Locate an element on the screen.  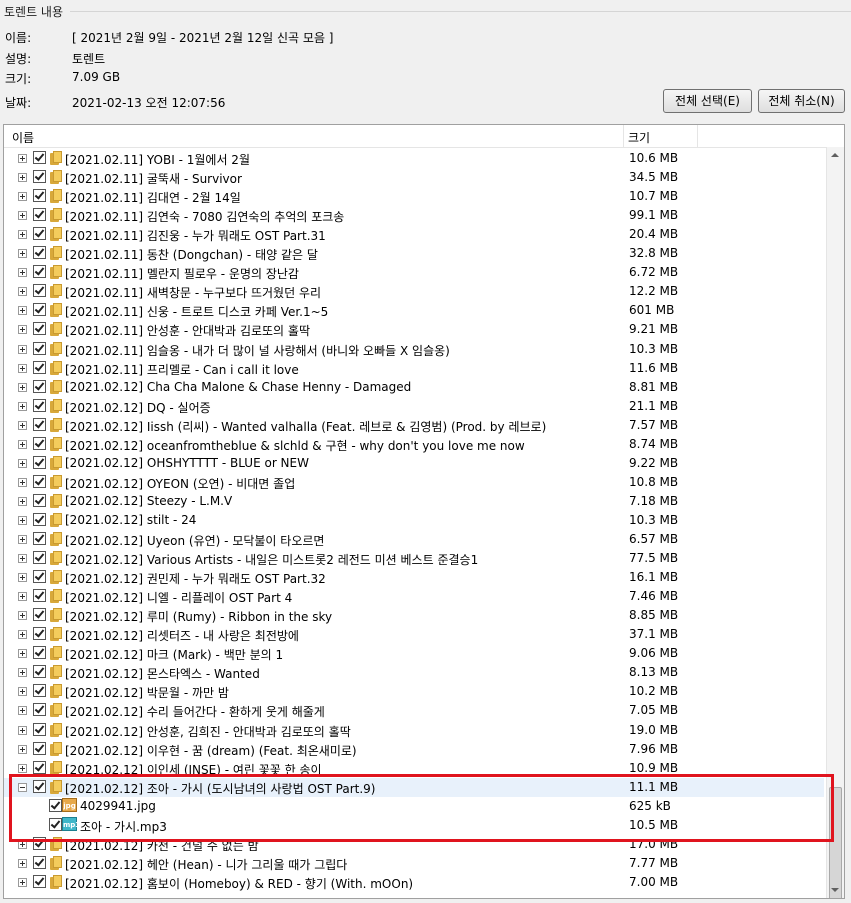
scrollbar-thumb is located at coordinates (835, 842).